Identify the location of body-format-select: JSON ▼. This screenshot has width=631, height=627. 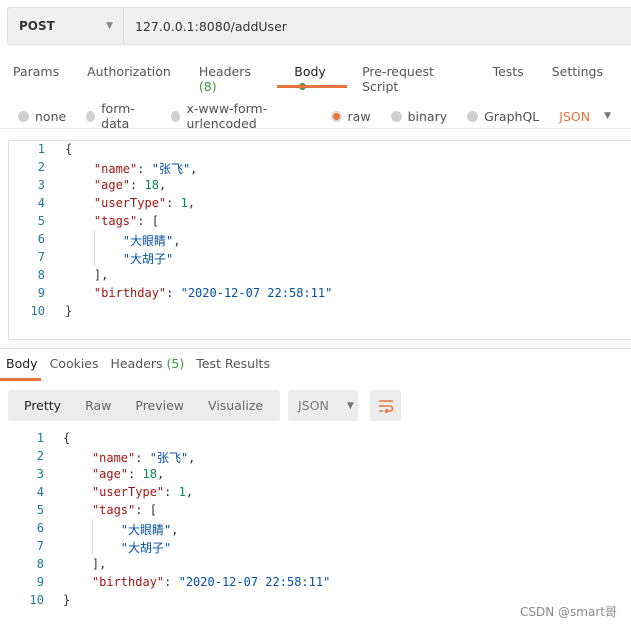
(585, 116).